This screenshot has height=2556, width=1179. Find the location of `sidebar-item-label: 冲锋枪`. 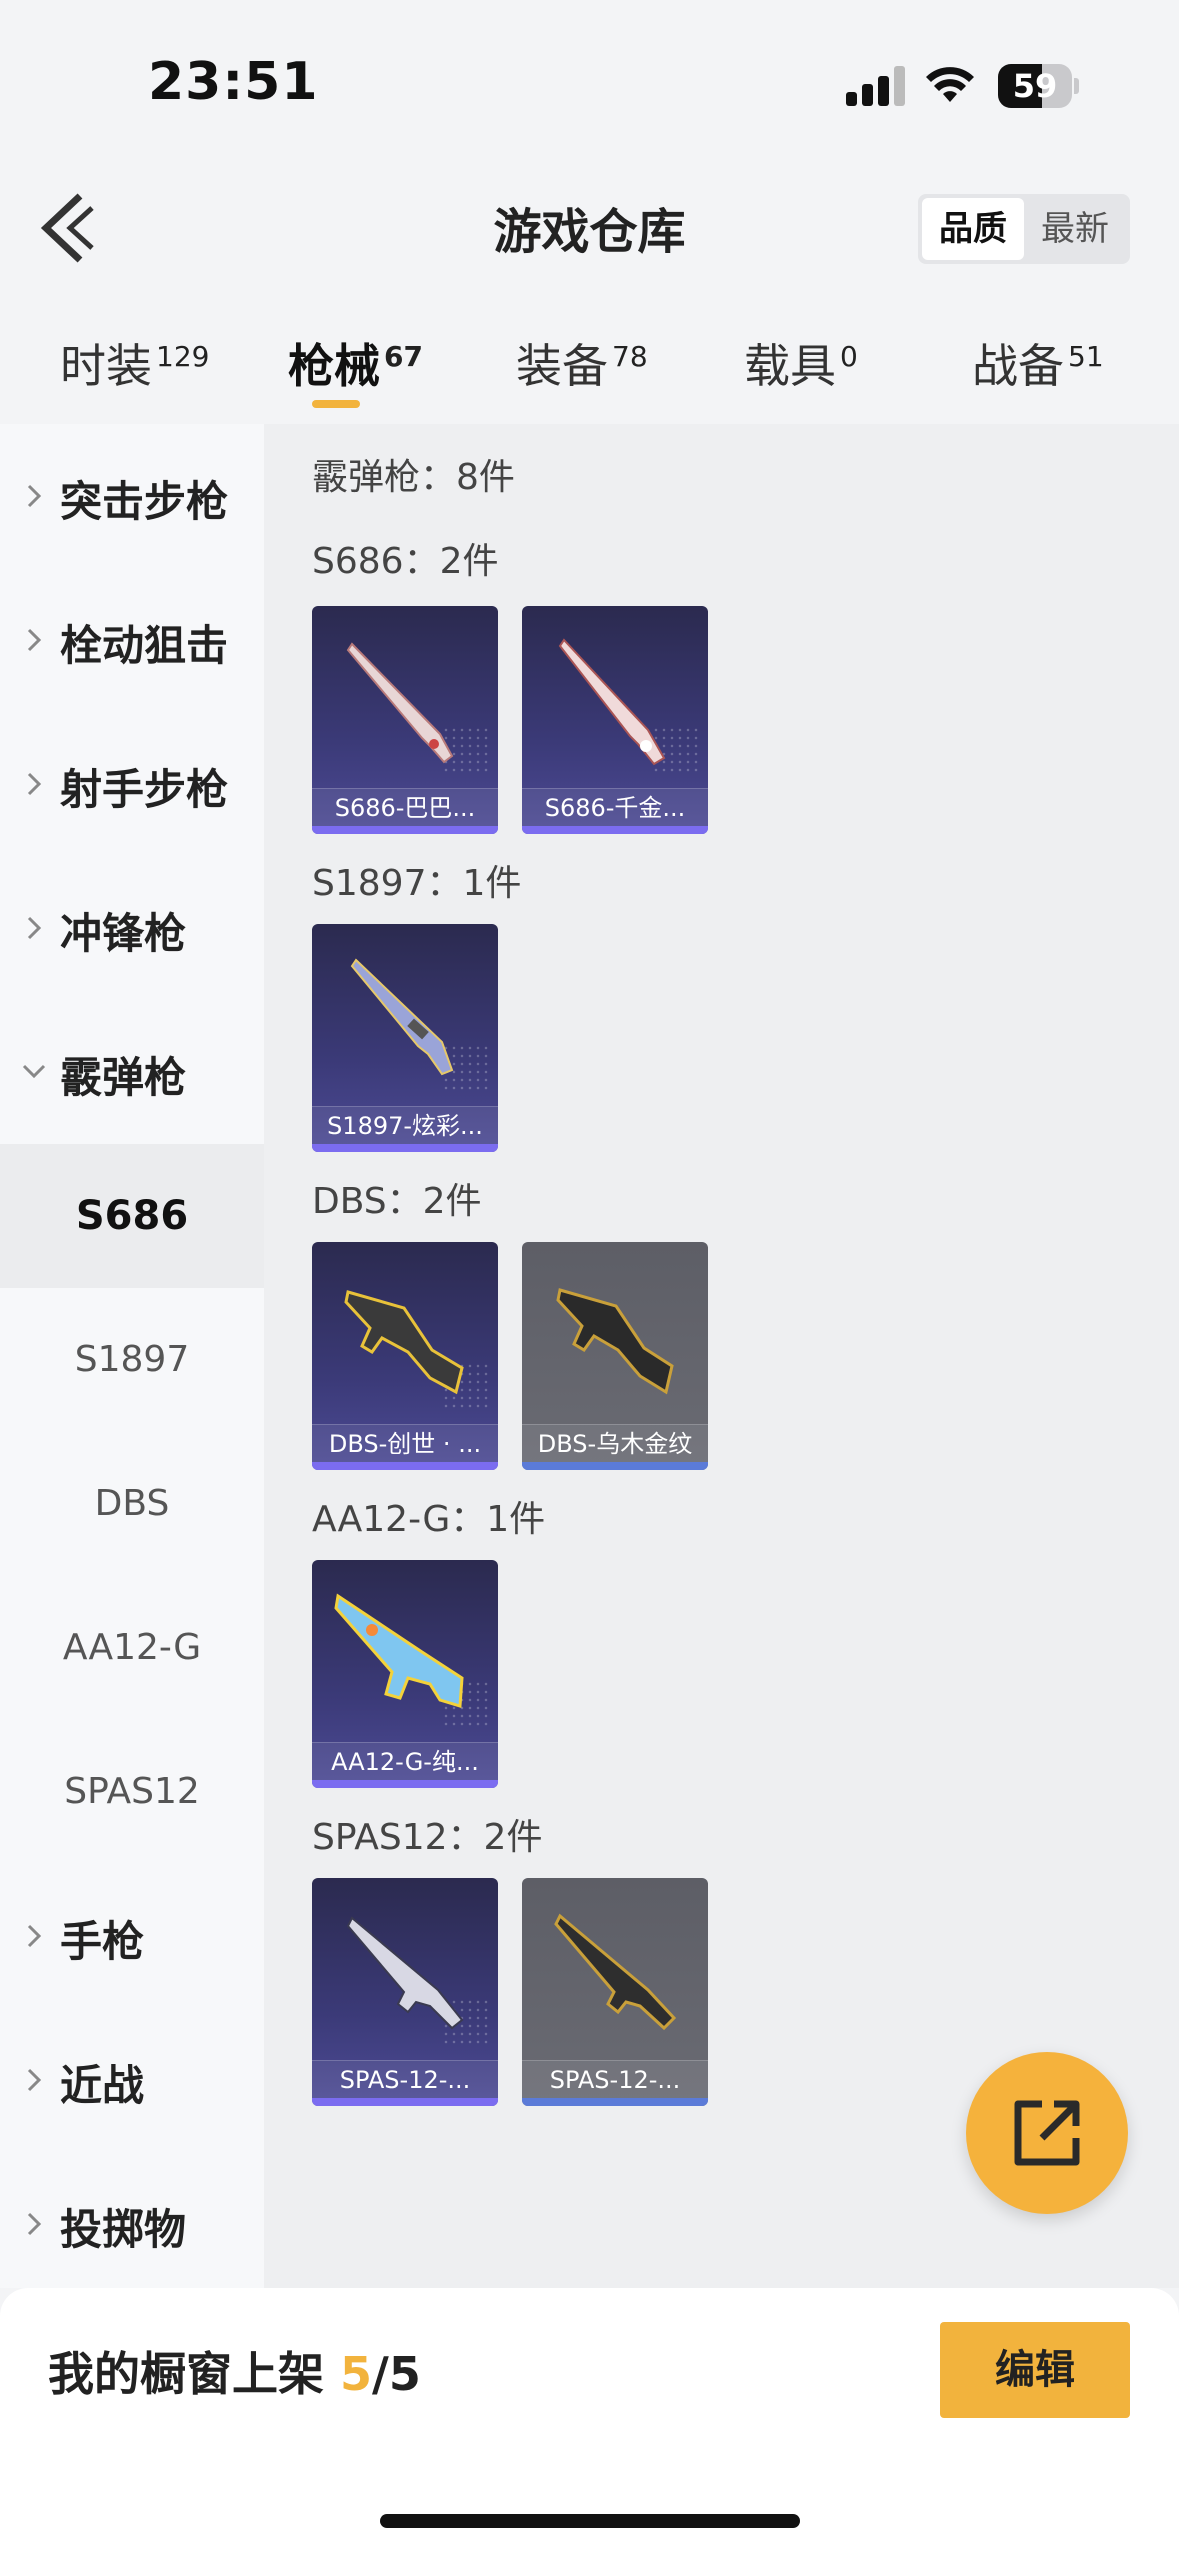

sidebar-item-label: 冲锋枪 is located at coordinates (123, 933).